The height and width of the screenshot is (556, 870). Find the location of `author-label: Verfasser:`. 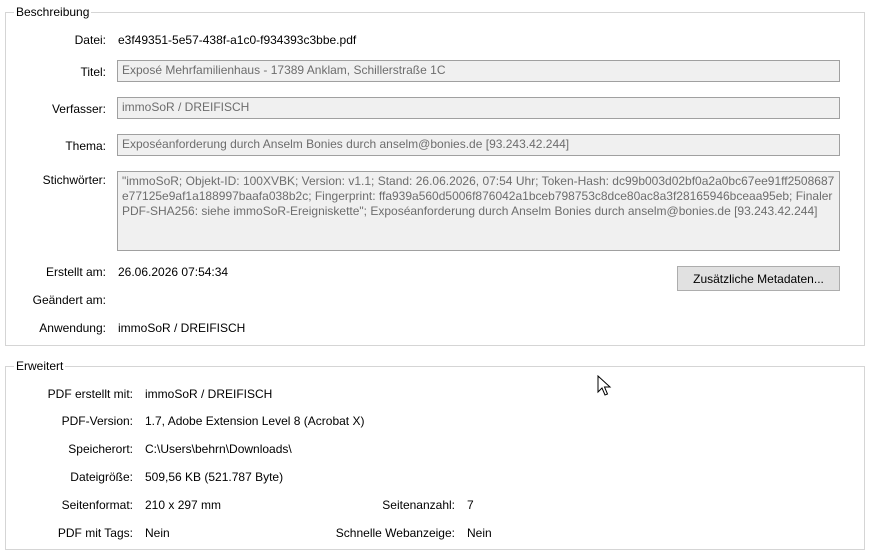

author-label: Verfasser: is located at coordinates (78, 109).